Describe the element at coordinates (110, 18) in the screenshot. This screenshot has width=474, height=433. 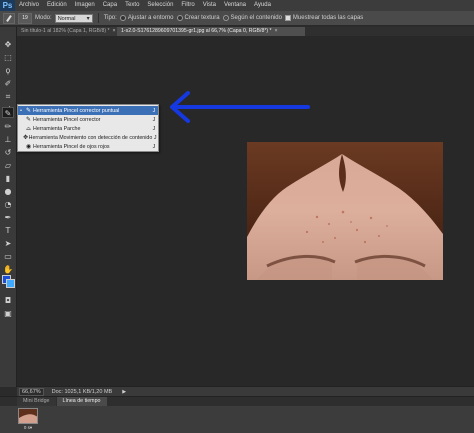
I see `type-label: Tipo:` at that location.